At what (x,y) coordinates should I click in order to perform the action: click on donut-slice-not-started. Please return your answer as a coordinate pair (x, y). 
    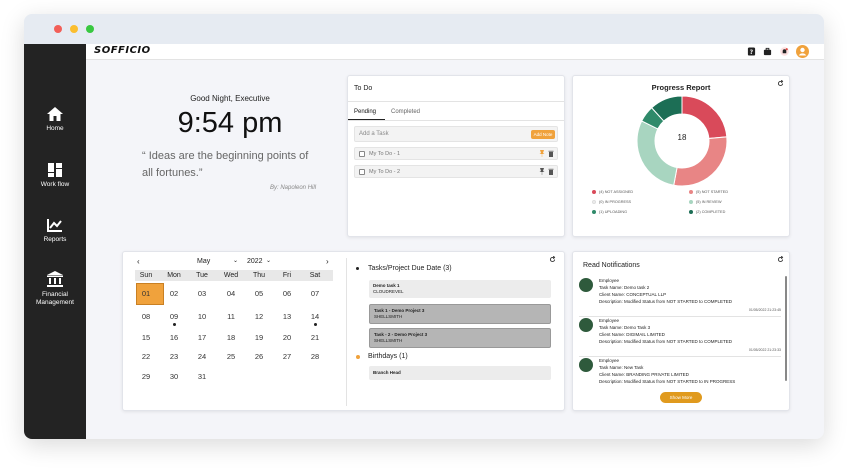
    Looking at the image, I should click on (700, 161).